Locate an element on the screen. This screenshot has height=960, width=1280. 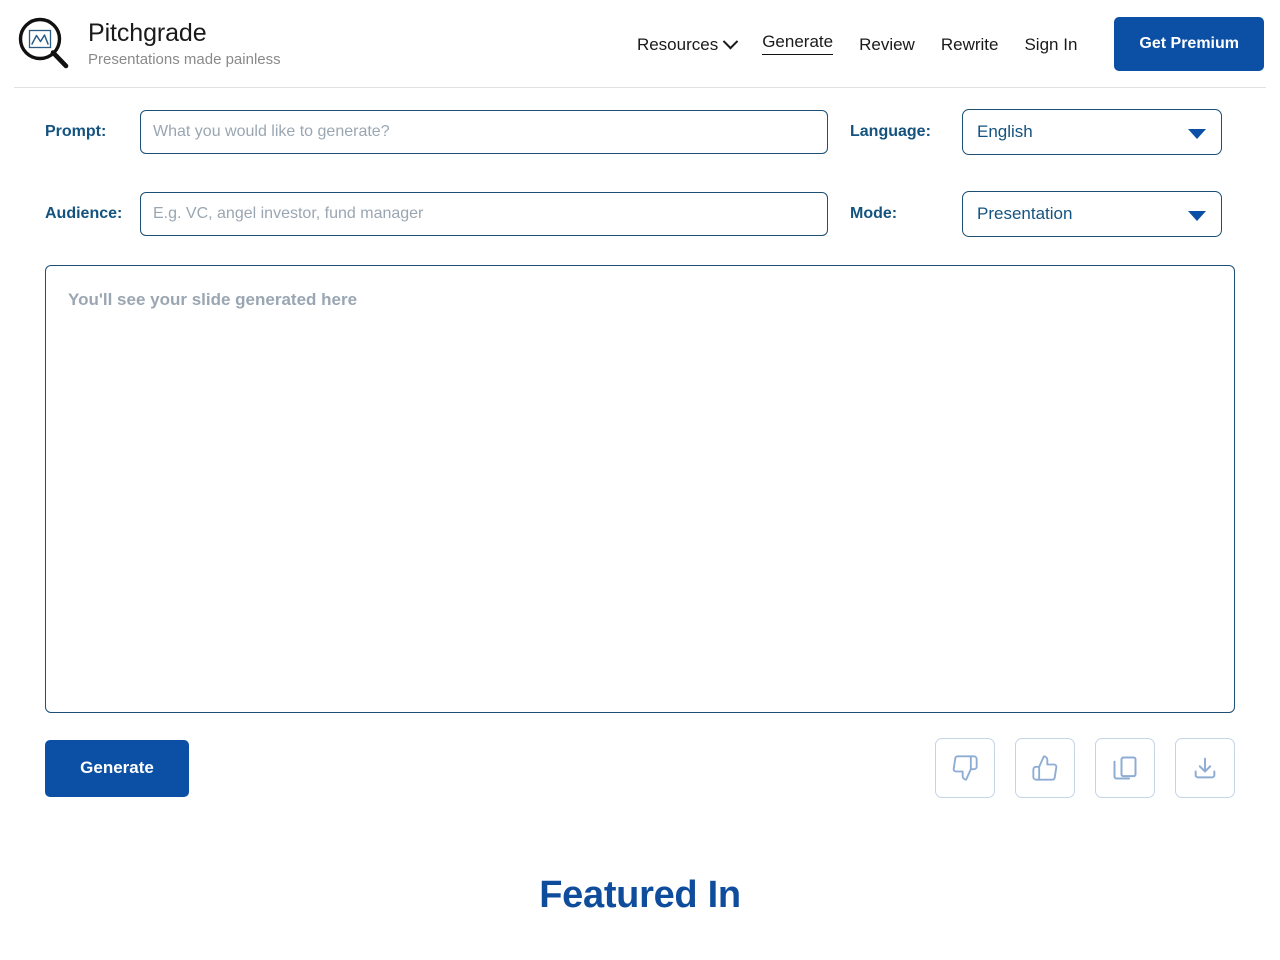
mode-value: Presentation is located at coordinates (1025, 213).